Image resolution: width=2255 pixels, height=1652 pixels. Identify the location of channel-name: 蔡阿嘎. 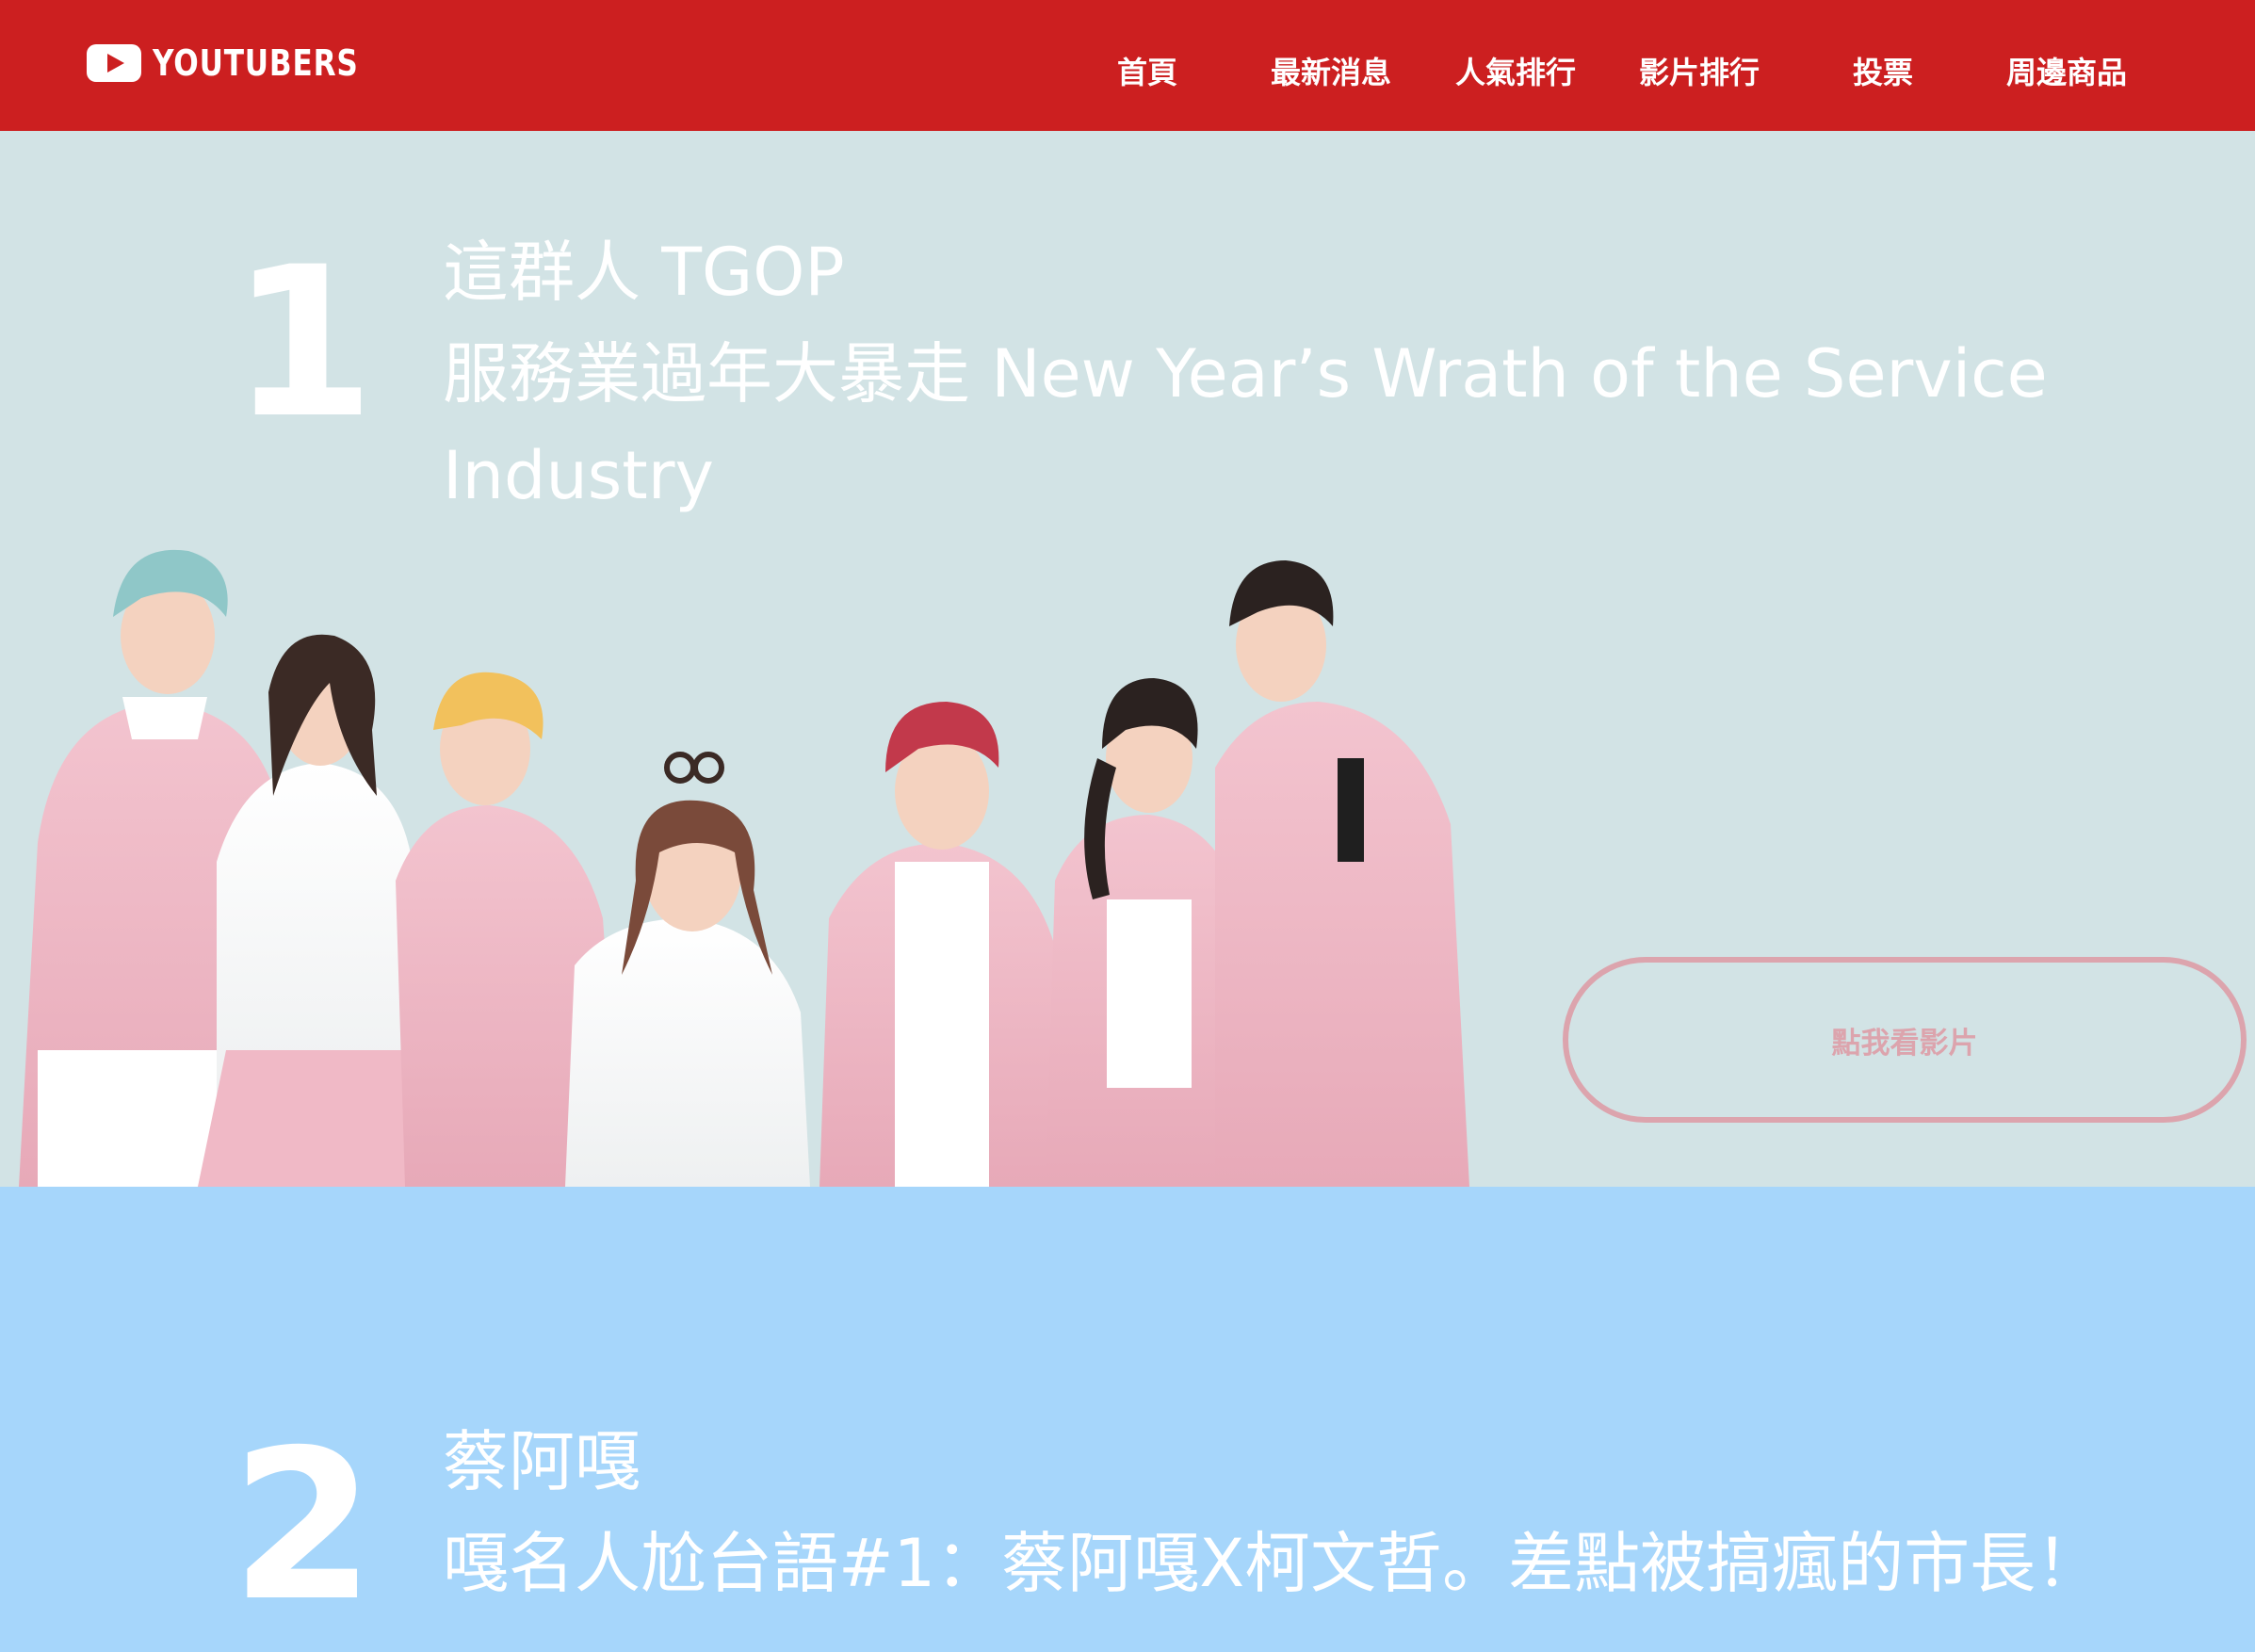
(542, 1461).